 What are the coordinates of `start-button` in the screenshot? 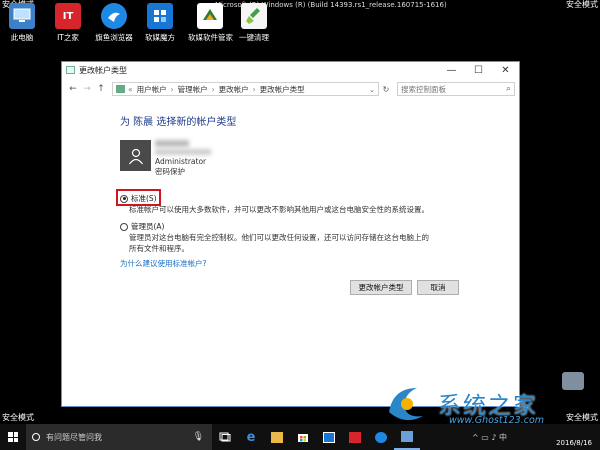 It's located at (13, 437).